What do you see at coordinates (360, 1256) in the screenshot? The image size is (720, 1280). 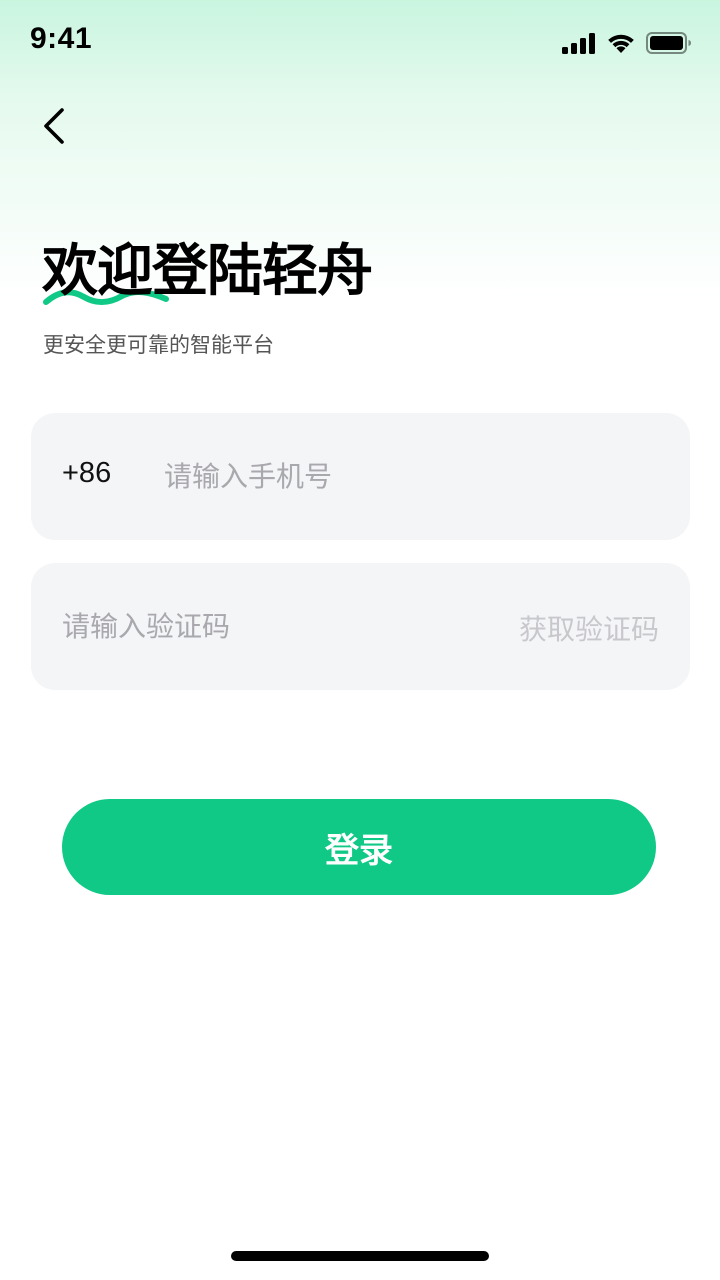 I see `home-indicator` at bounding box center [360, 1256].